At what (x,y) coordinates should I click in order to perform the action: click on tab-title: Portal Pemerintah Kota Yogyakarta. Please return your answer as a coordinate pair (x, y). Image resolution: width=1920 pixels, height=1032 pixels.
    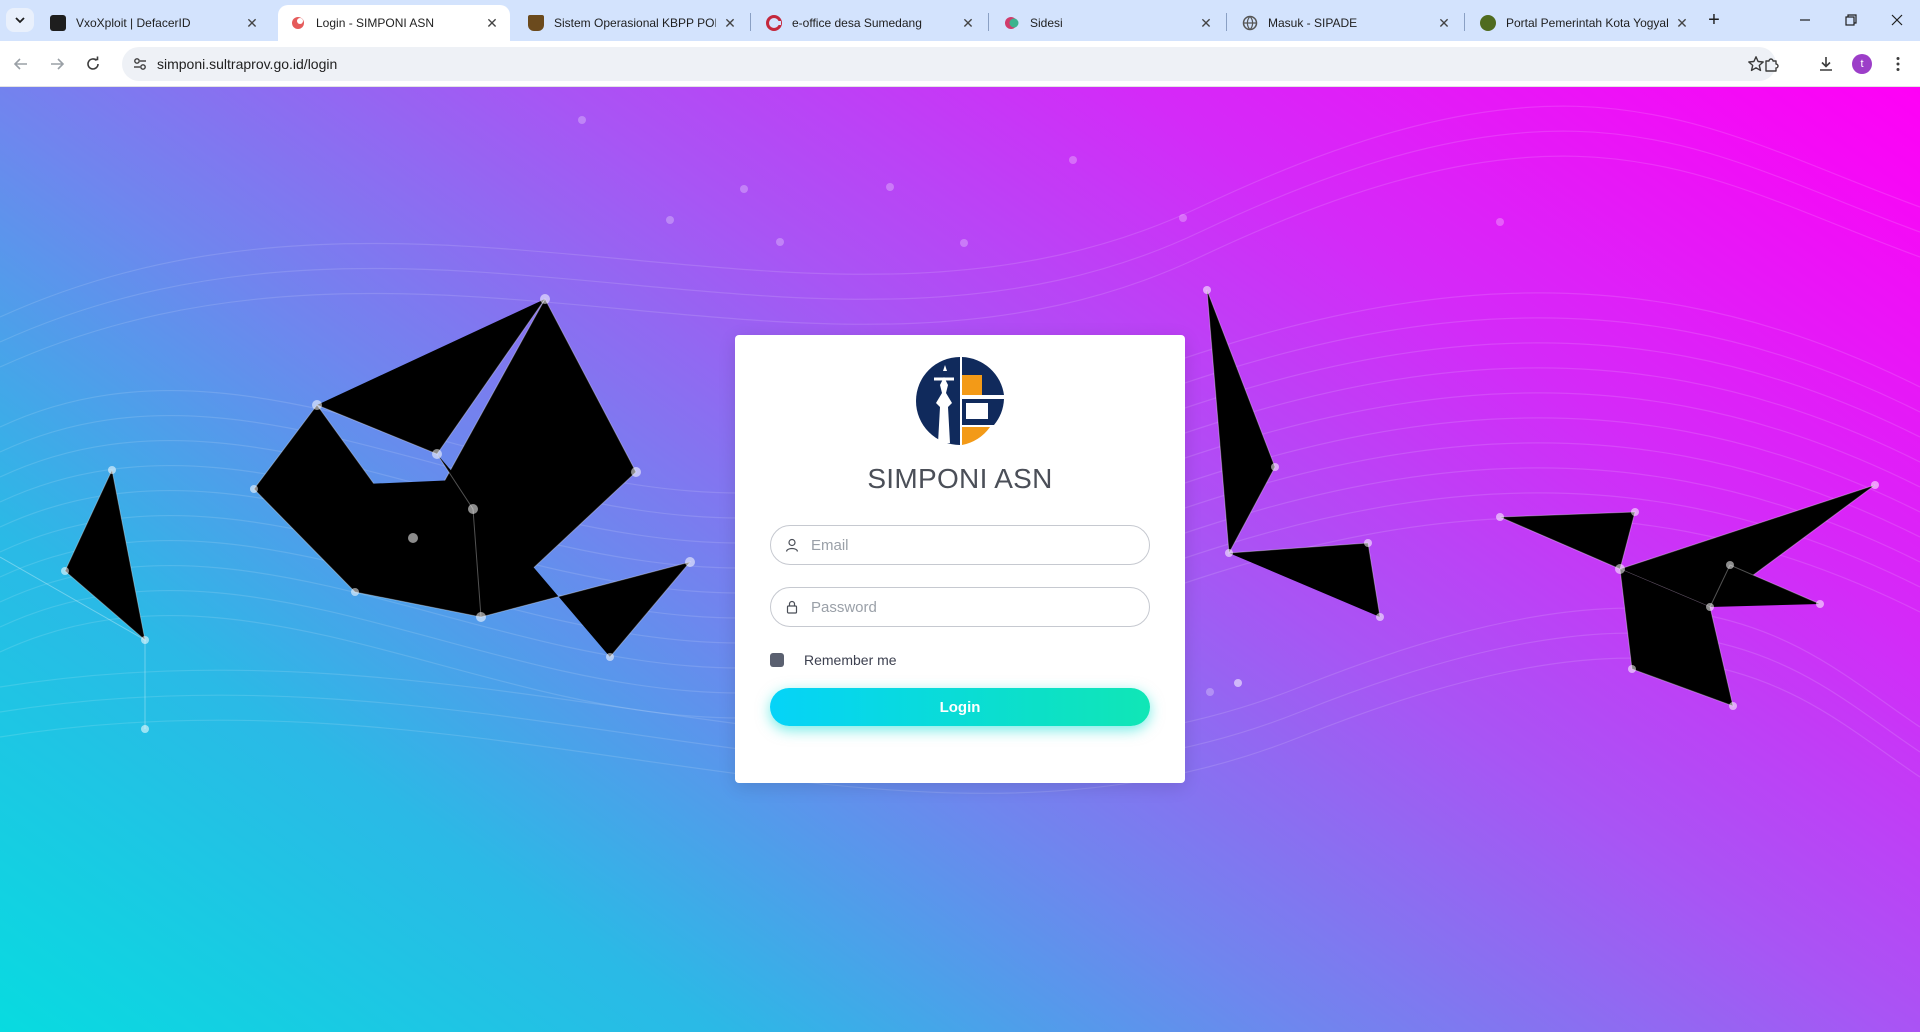
    Looking at the image, I should click on (1587, 23).